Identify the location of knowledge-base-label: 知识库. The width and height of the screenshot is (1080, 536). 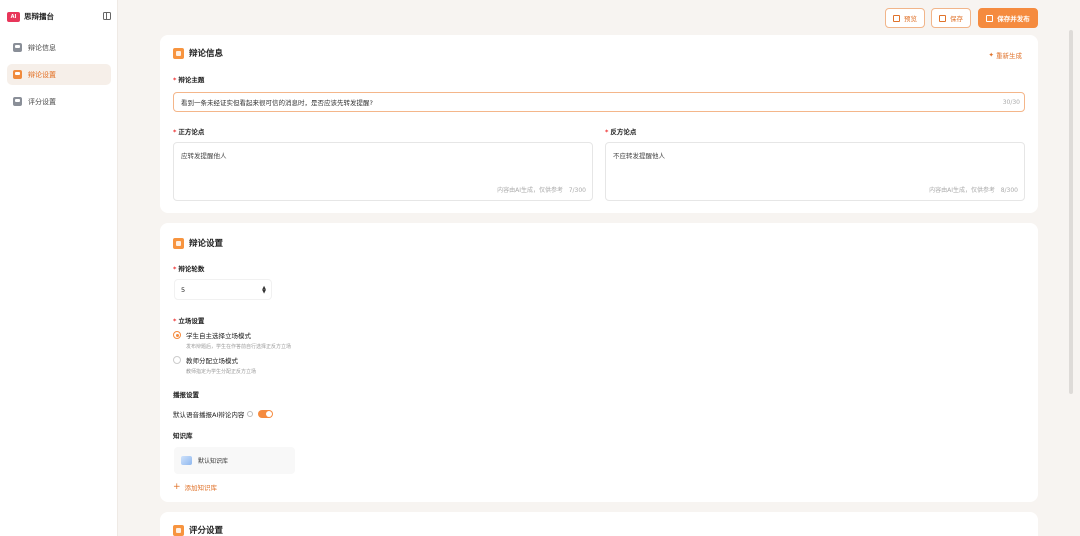
(183, 436).